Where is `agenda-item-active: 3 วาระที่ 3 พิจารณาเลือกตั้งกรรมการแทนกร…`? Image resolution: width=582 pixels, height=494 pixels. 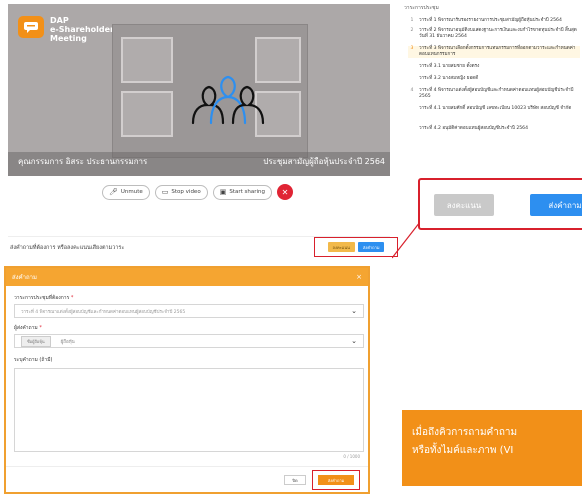 agenda-item-active: 3 วาระที่ 3 พิจารณาเลือกตั้งกรรมการแทนกร… is located at coordinates (494, 52).